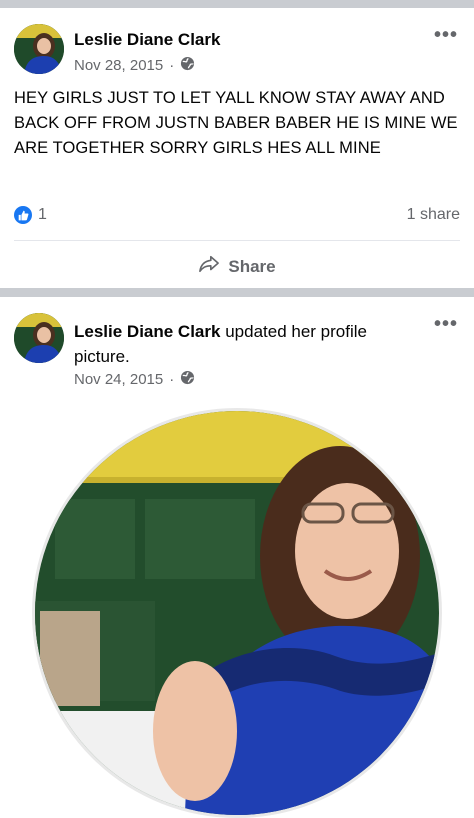  What do you see at coordinates (209, 266) in the screenshot?
I see `share-icon` at bounding box center [209, 266].